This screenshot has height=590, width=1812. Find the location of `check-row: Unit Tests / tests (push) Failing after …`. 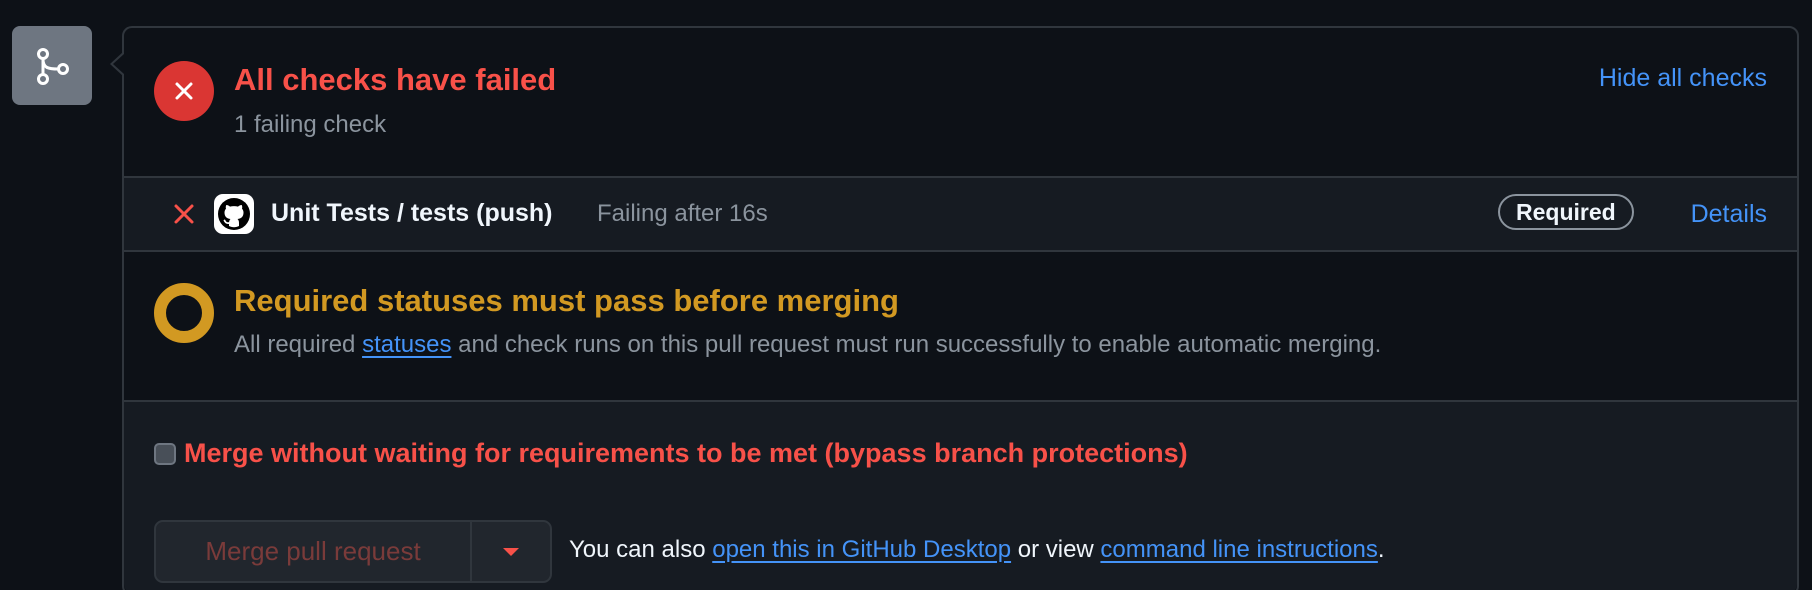

check-row: Unit Tests / tests (push) Failing after … is located at coordinates (960, 214).